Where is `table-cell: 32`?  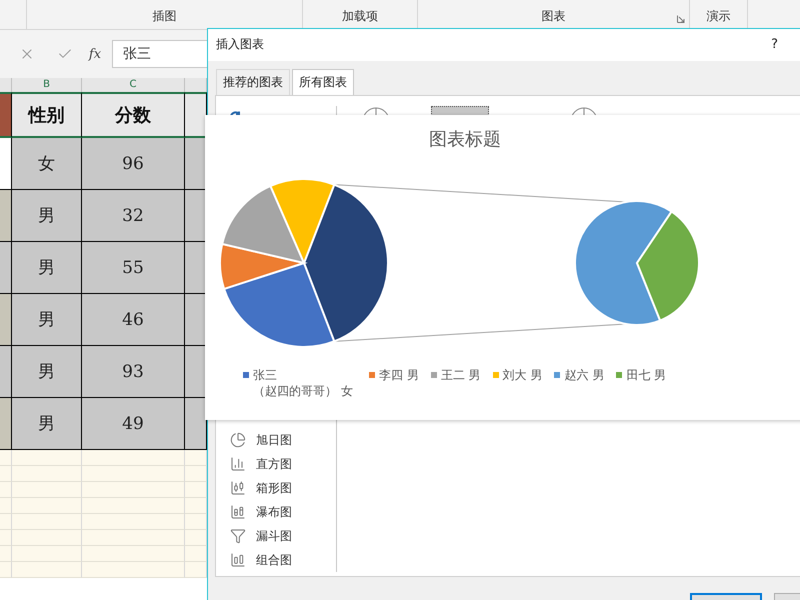
table-cell: 32 is located at coordinates (133, 216).